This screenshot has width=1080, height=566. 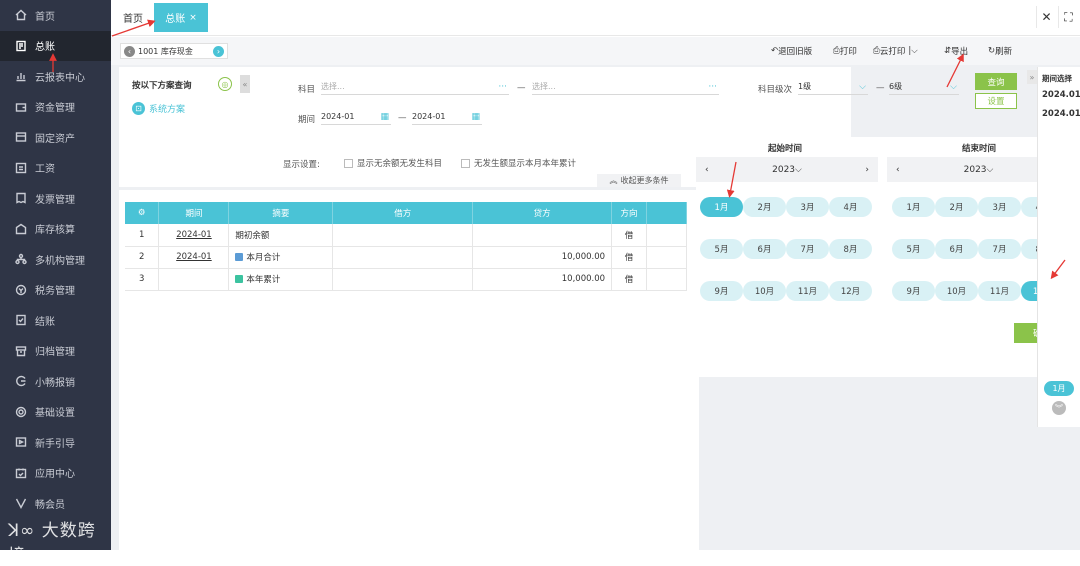 I want to click on start-month-11: 11月, so click(x=807, y=291).